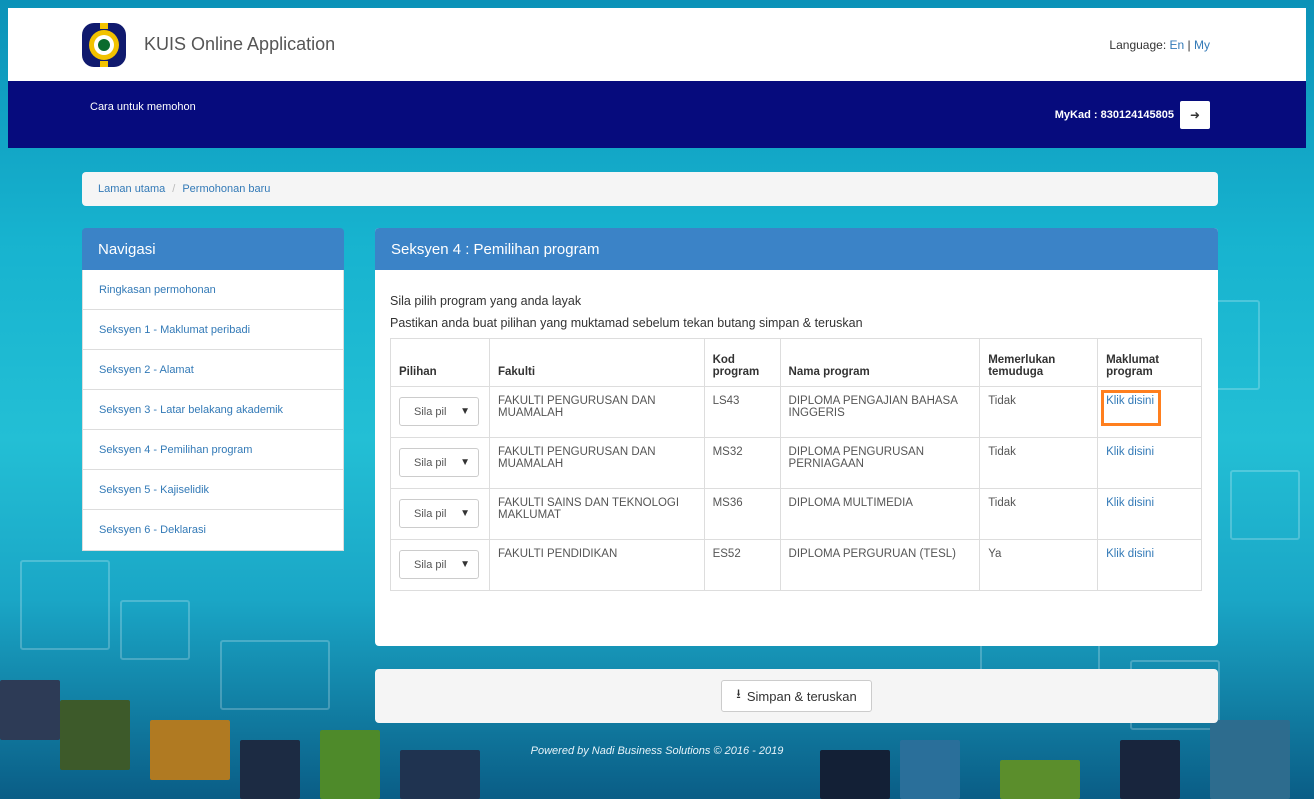 This screenshot has height=799, width=1314. Describe the element at coordinates (213, 490) in the screenshot. I see `nav-item-section-5: Seksyen 5 - Kajiselidik` at that location.